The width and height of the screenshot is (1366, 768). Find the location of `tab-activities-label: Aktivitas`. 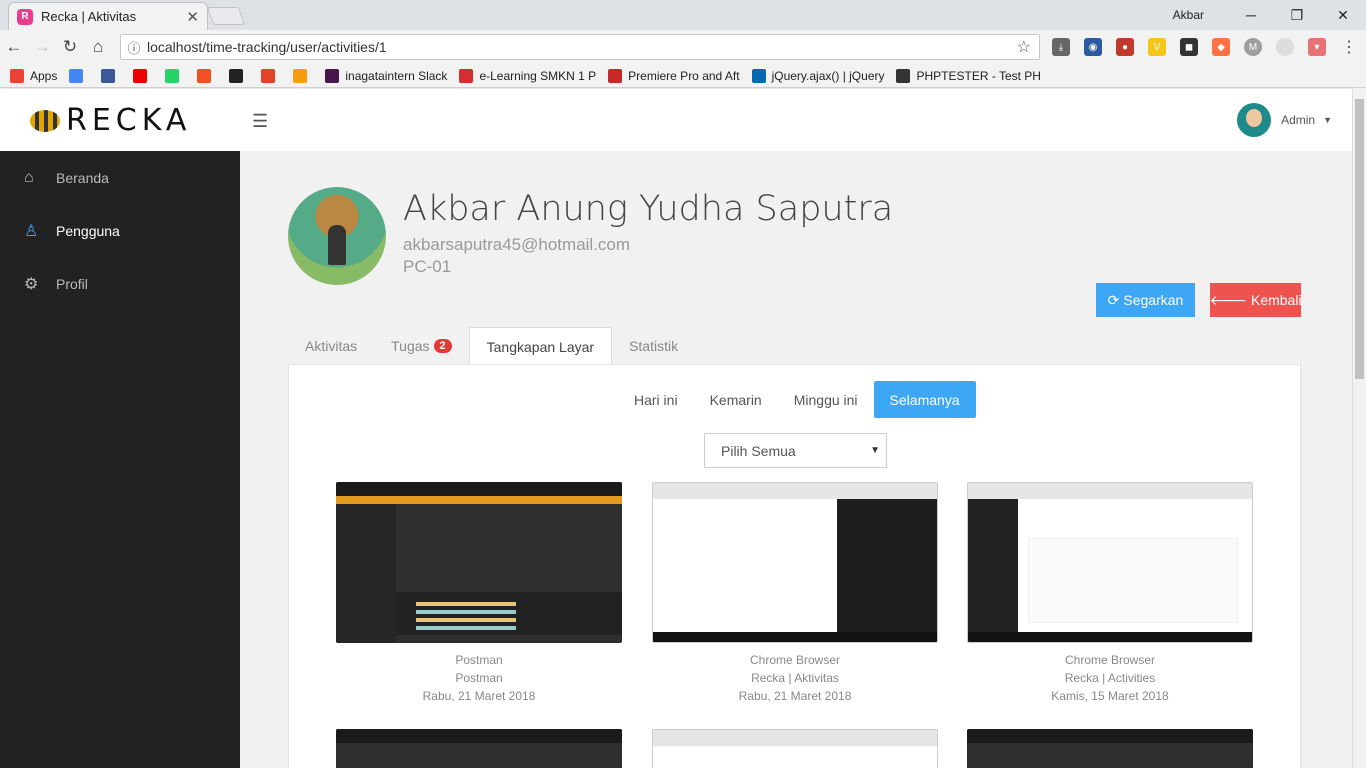

tab-activities-label: Aktivitas is located at coordinates (331, 346).